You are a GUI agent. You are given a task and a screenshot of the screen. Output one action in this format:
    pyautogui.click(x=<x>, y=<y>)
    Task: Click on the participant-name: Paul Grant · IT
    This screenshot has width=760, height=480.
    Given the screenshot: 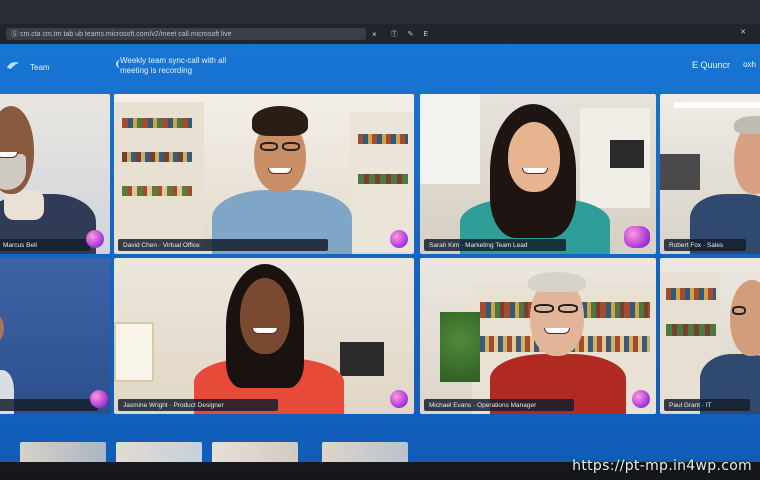 What is the action you would take?
    pyautogui.click(x=707, y=405)
    